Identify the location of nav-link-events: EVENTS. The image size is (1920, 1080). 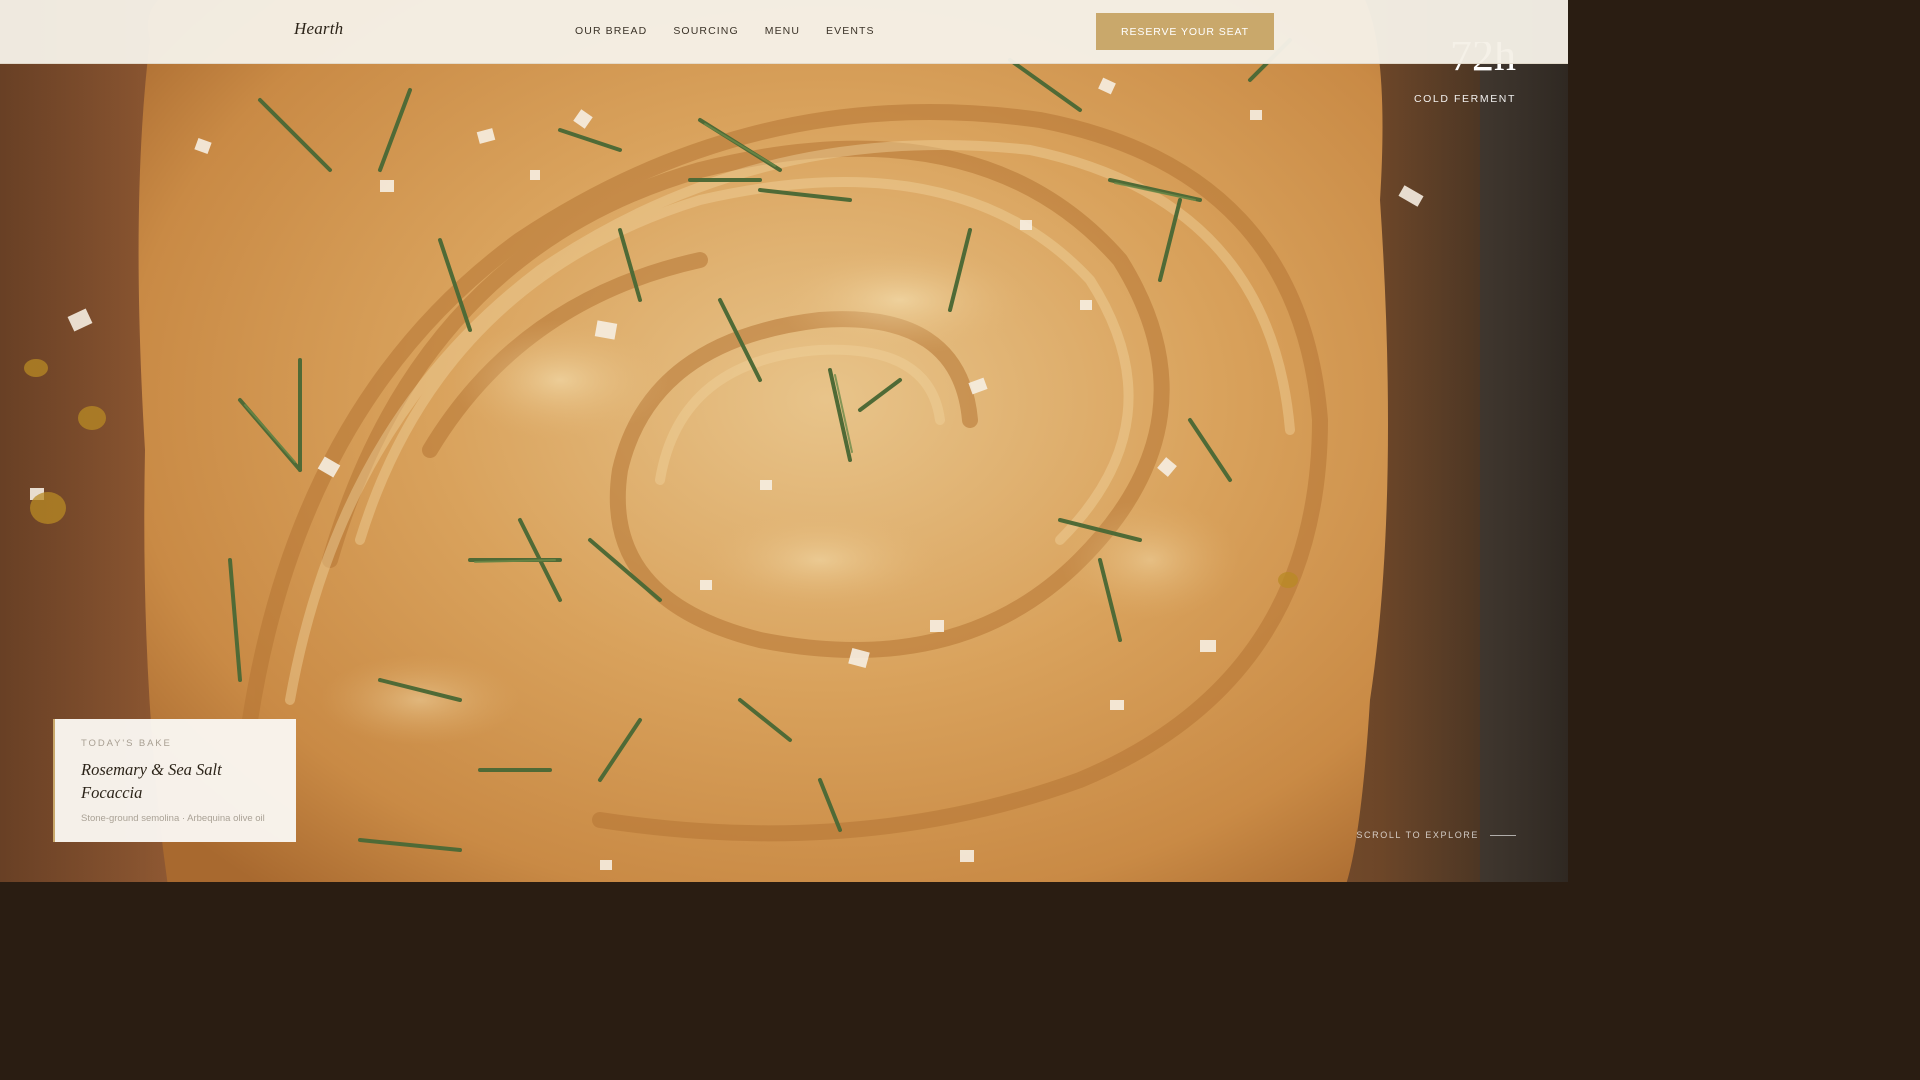
(850, 31).